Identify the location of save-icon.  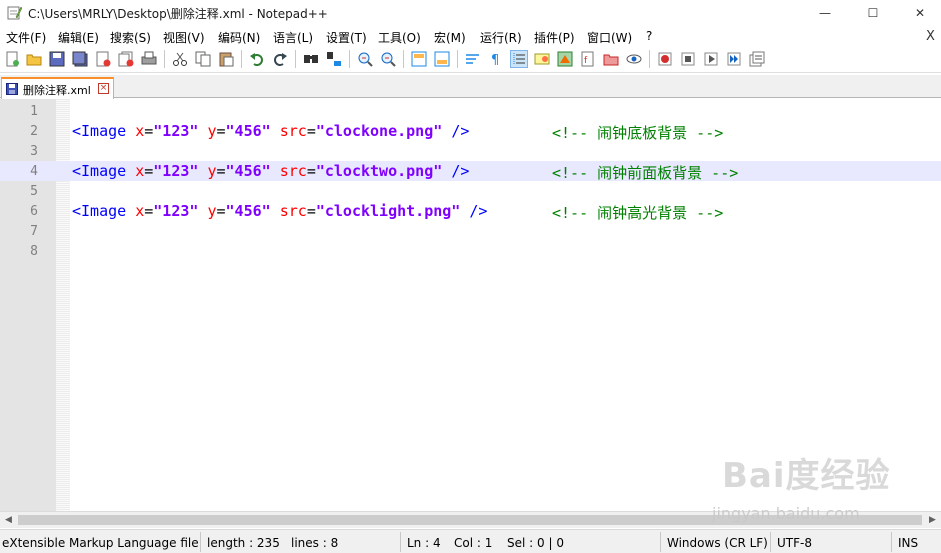
(57, 59).